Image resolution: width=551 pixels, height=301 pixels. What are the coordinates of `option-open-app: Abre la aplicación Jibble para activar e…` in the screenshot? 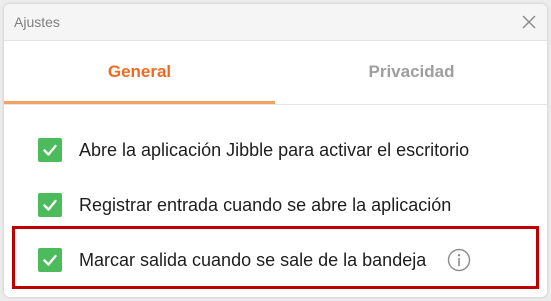 It's located at (253, 150).